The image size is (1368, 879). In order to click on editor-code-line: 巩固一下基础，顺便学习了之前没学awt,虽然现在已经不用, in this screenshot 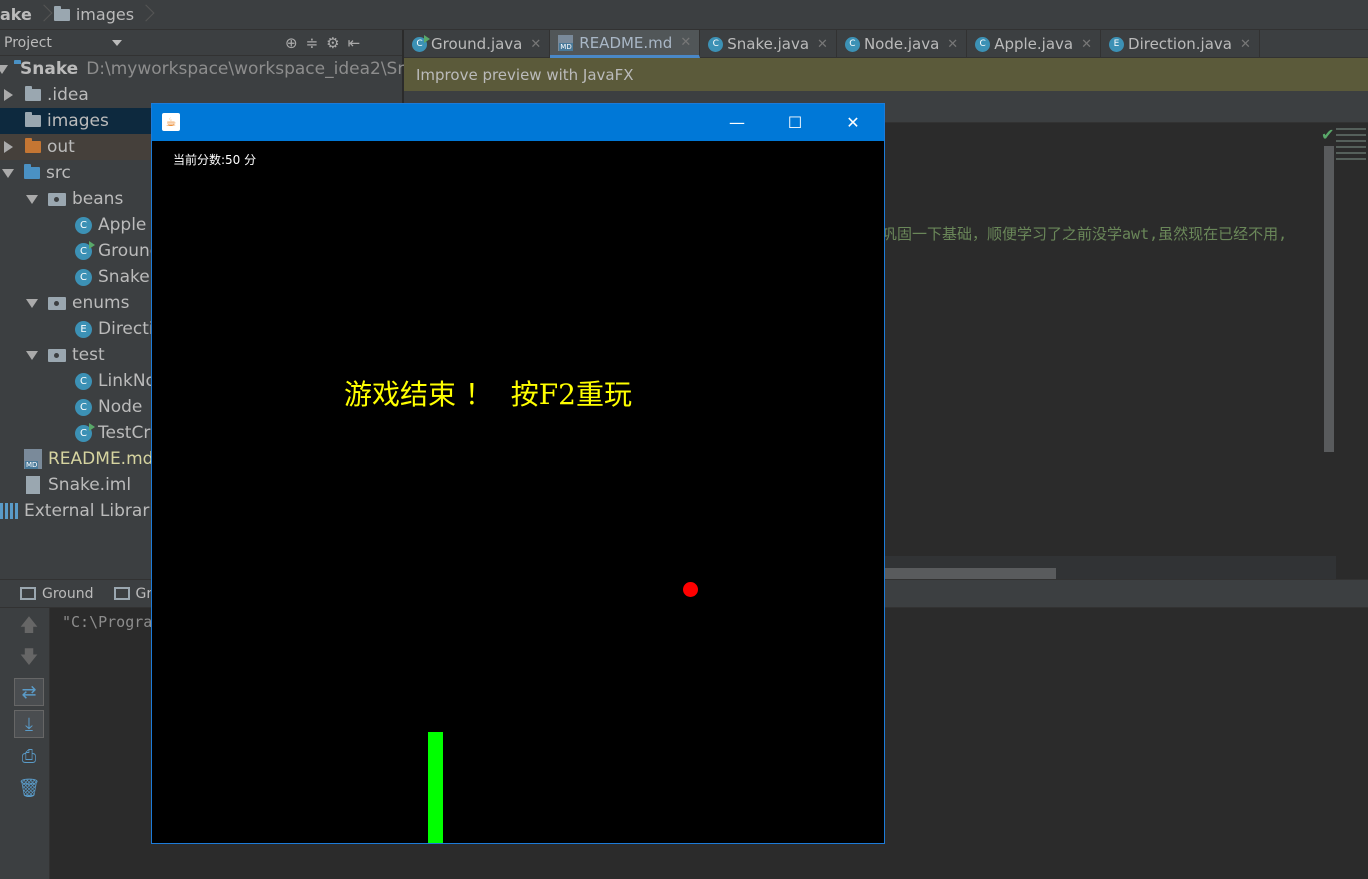, I will do `click(1085, 234)`.